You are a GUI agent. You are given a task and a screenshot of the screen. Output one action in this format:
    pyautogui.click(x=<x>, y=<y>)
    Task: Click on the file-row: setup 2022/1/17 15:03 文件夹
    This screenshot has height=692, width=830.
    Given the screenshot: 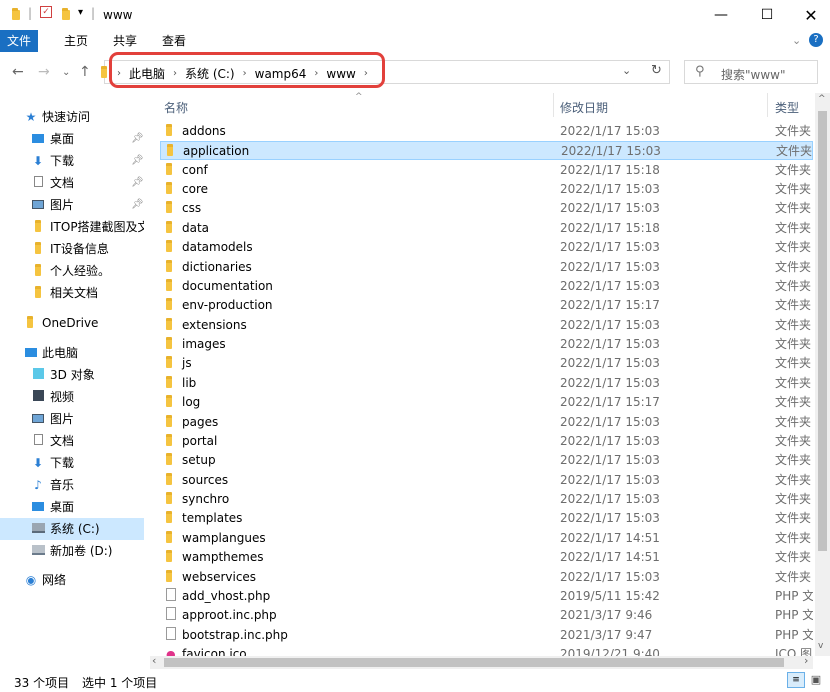 What is the action you would take?
    pyautogui.click(x=486, y=460)
    